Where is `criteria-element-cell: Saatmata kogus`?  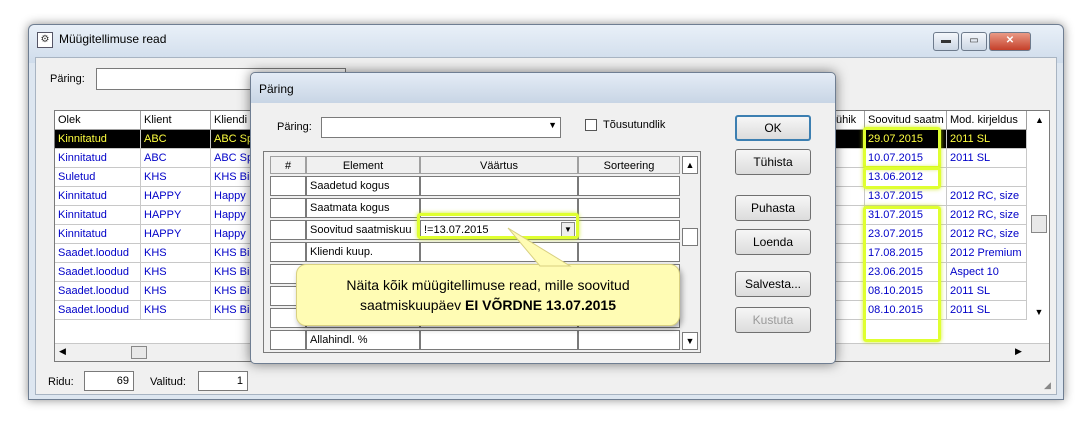 criteria-element-cell: Saatmata kogus is located at coordinates (363, 208).